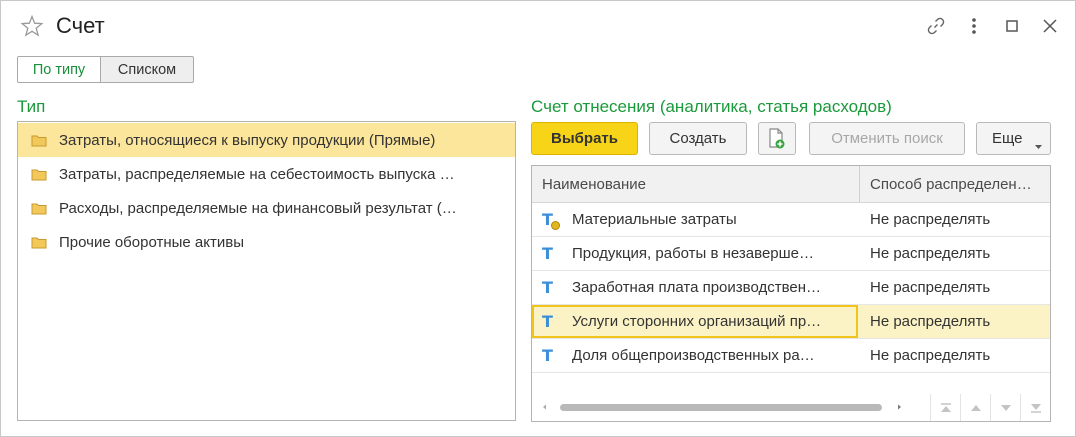  I want to click on more-label: Еще, so click(1007, 138).